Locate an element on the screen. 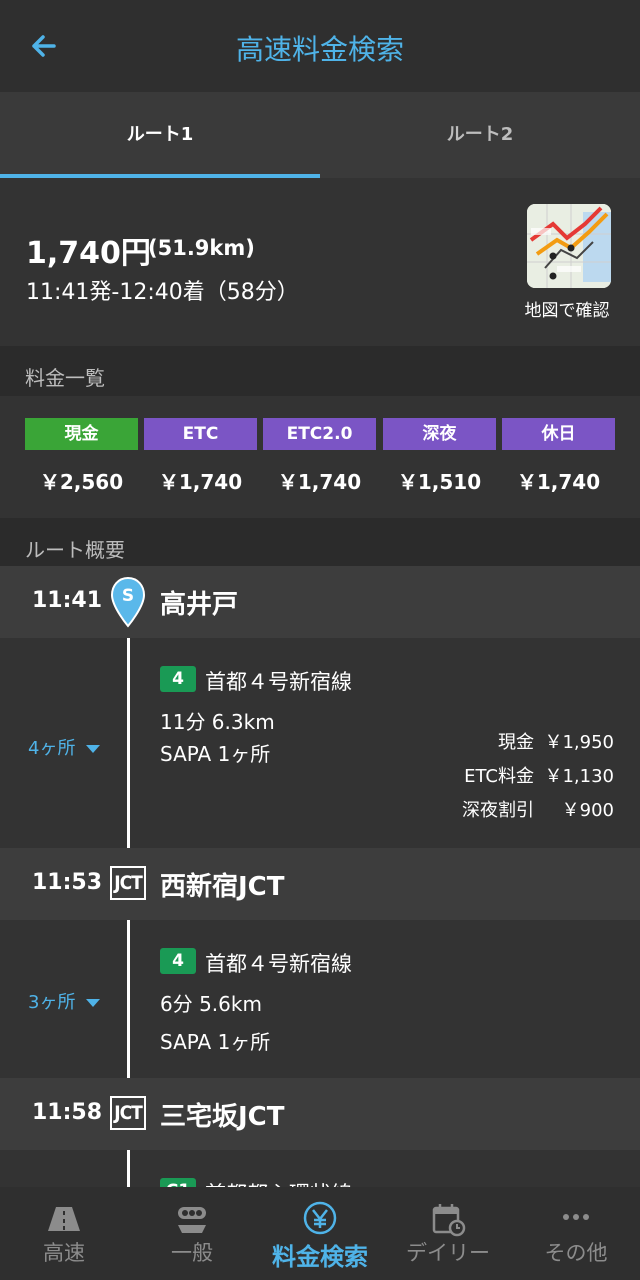  departure-arrival-time: 11:41発-12:40着（58分） is located at coordinates (162, 292).